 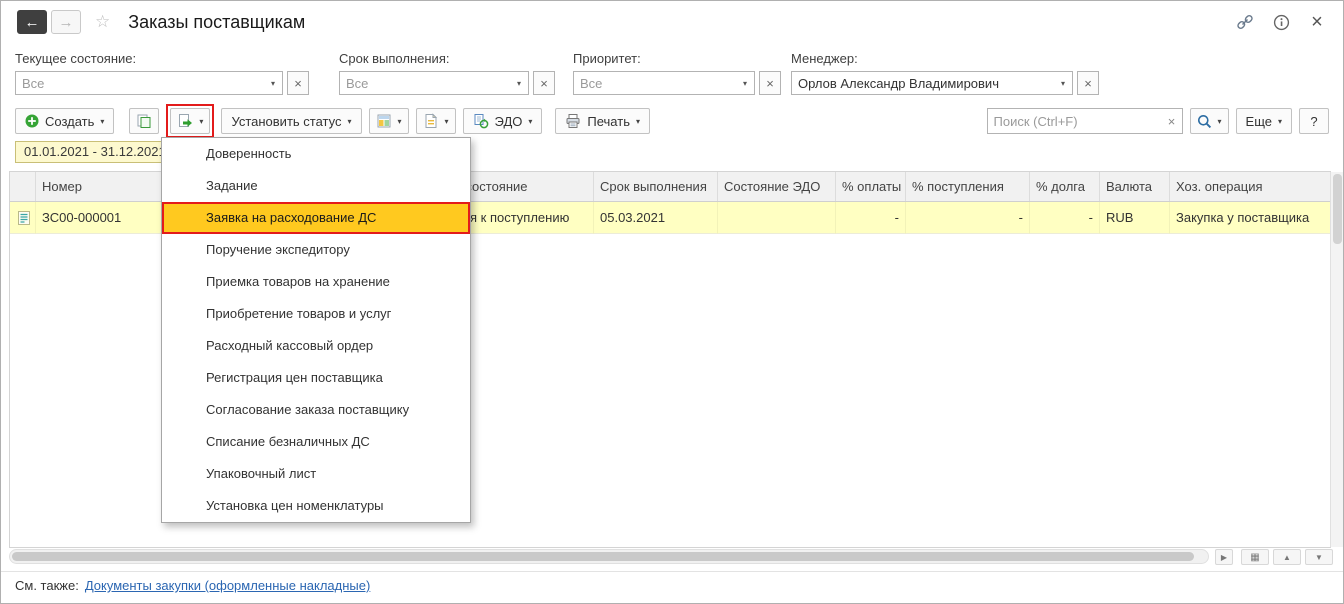 What do you see at coordinates (32, 22) in the screenshot?
I see `back-button: ←` at bounding box center [32, 22].